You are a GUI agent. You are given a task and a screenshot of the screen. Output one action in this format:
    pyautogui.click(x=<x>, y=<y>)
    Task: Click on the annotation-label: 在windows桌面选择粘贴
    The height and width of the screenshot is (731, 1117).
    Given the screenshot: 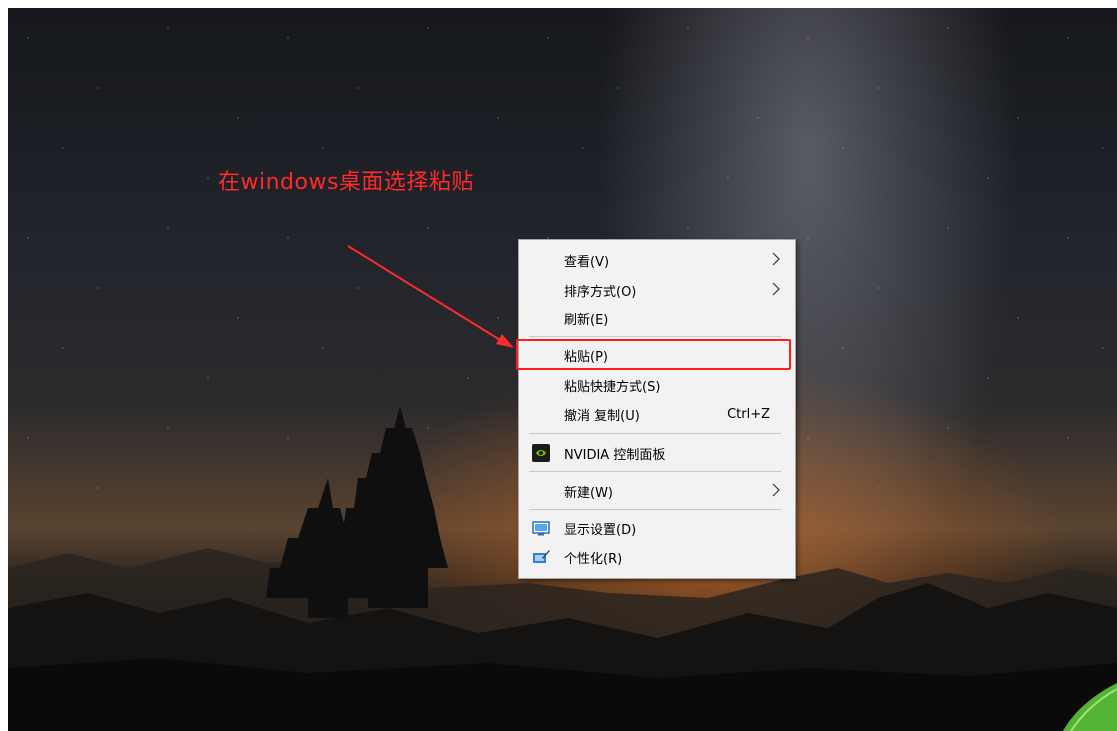 What is the action you would take?
    pyautogui.click(x=346, y=182)
    